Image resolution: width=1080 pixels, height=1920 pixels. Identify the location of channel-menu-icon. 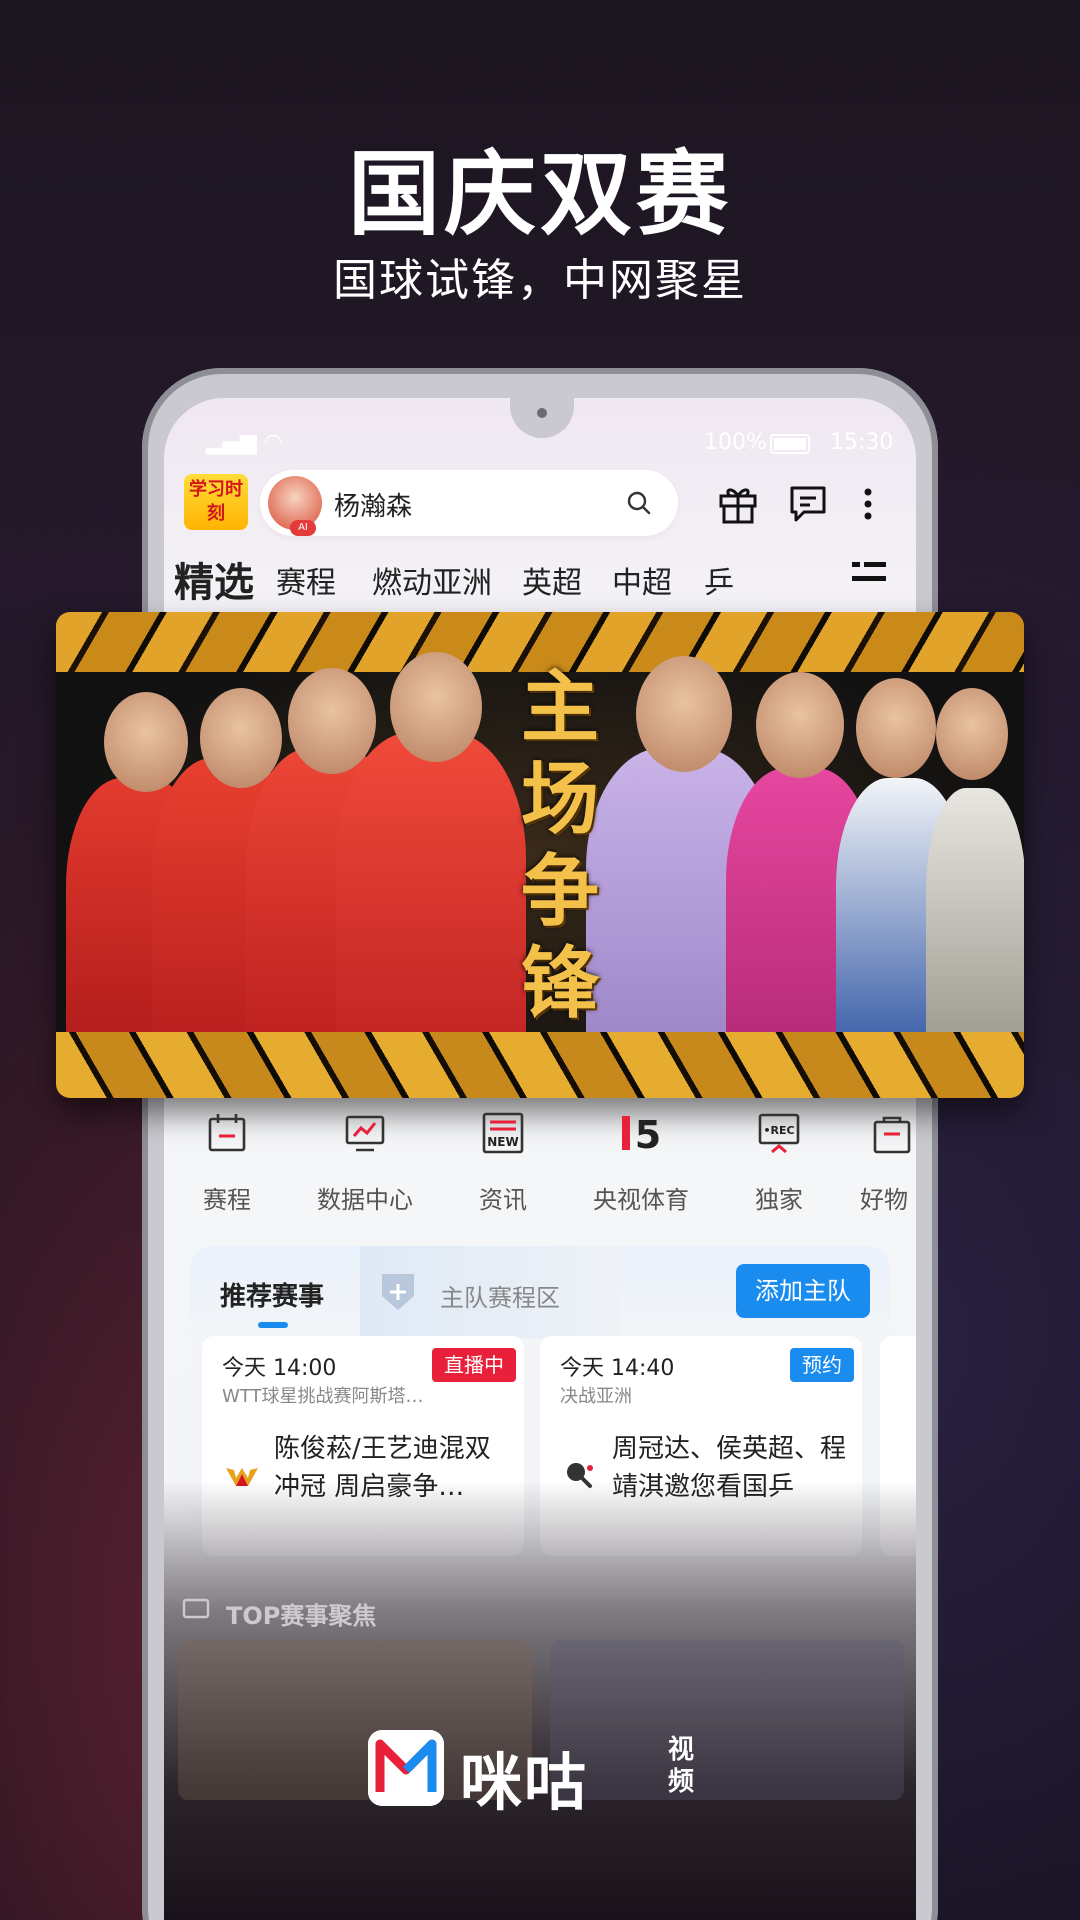
(869, 573).